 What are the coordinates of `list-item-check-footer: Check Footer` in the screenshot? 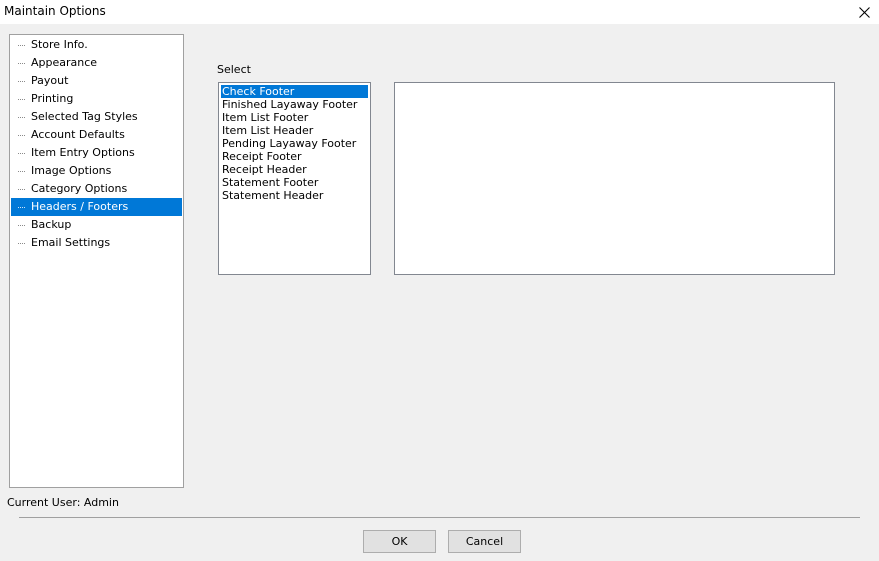 It's located at (294, 91).